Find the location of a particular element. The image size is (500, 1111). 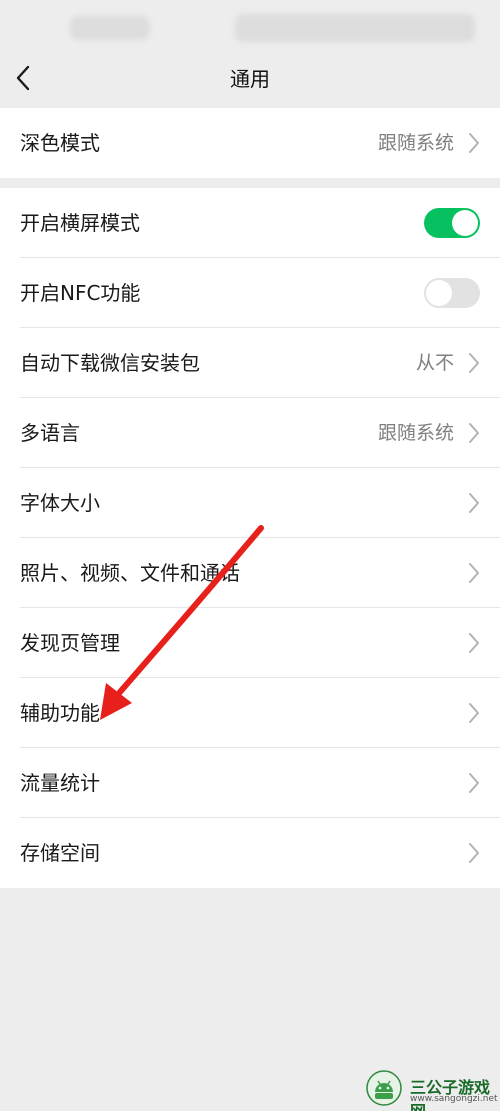

status-bar is located at coordinates (250, 25).